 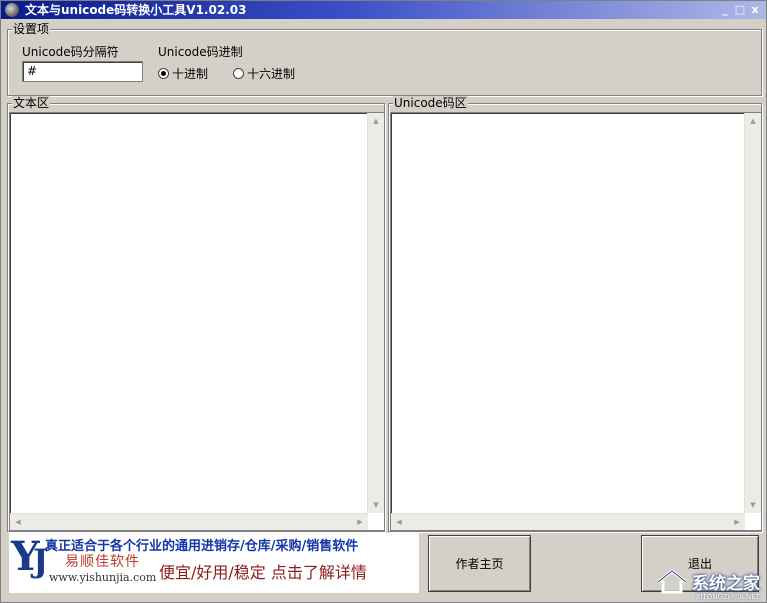 I want to click on radio-hex: 十六进制, so click(x=264, y=73).